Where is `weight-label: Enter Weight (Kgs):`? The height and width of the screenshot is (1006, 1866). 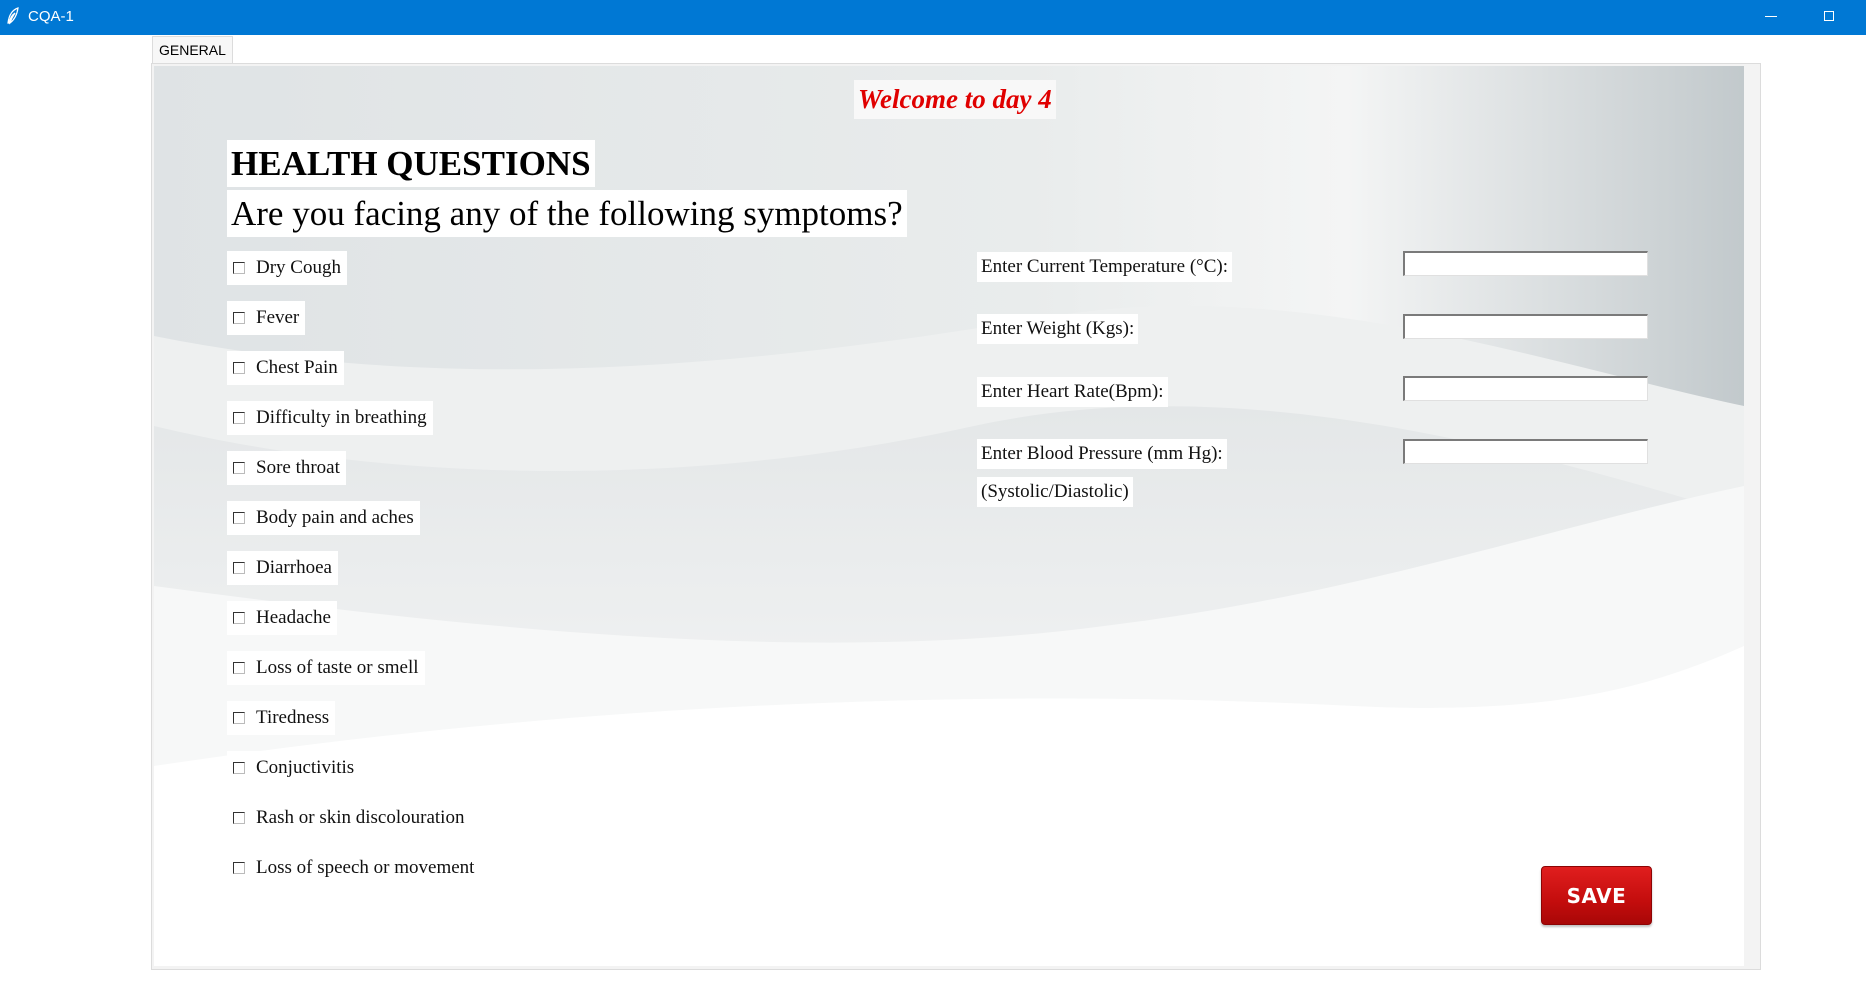 weight-label: Enter Weight (Kgs): is located at coordinates (1058, 329).